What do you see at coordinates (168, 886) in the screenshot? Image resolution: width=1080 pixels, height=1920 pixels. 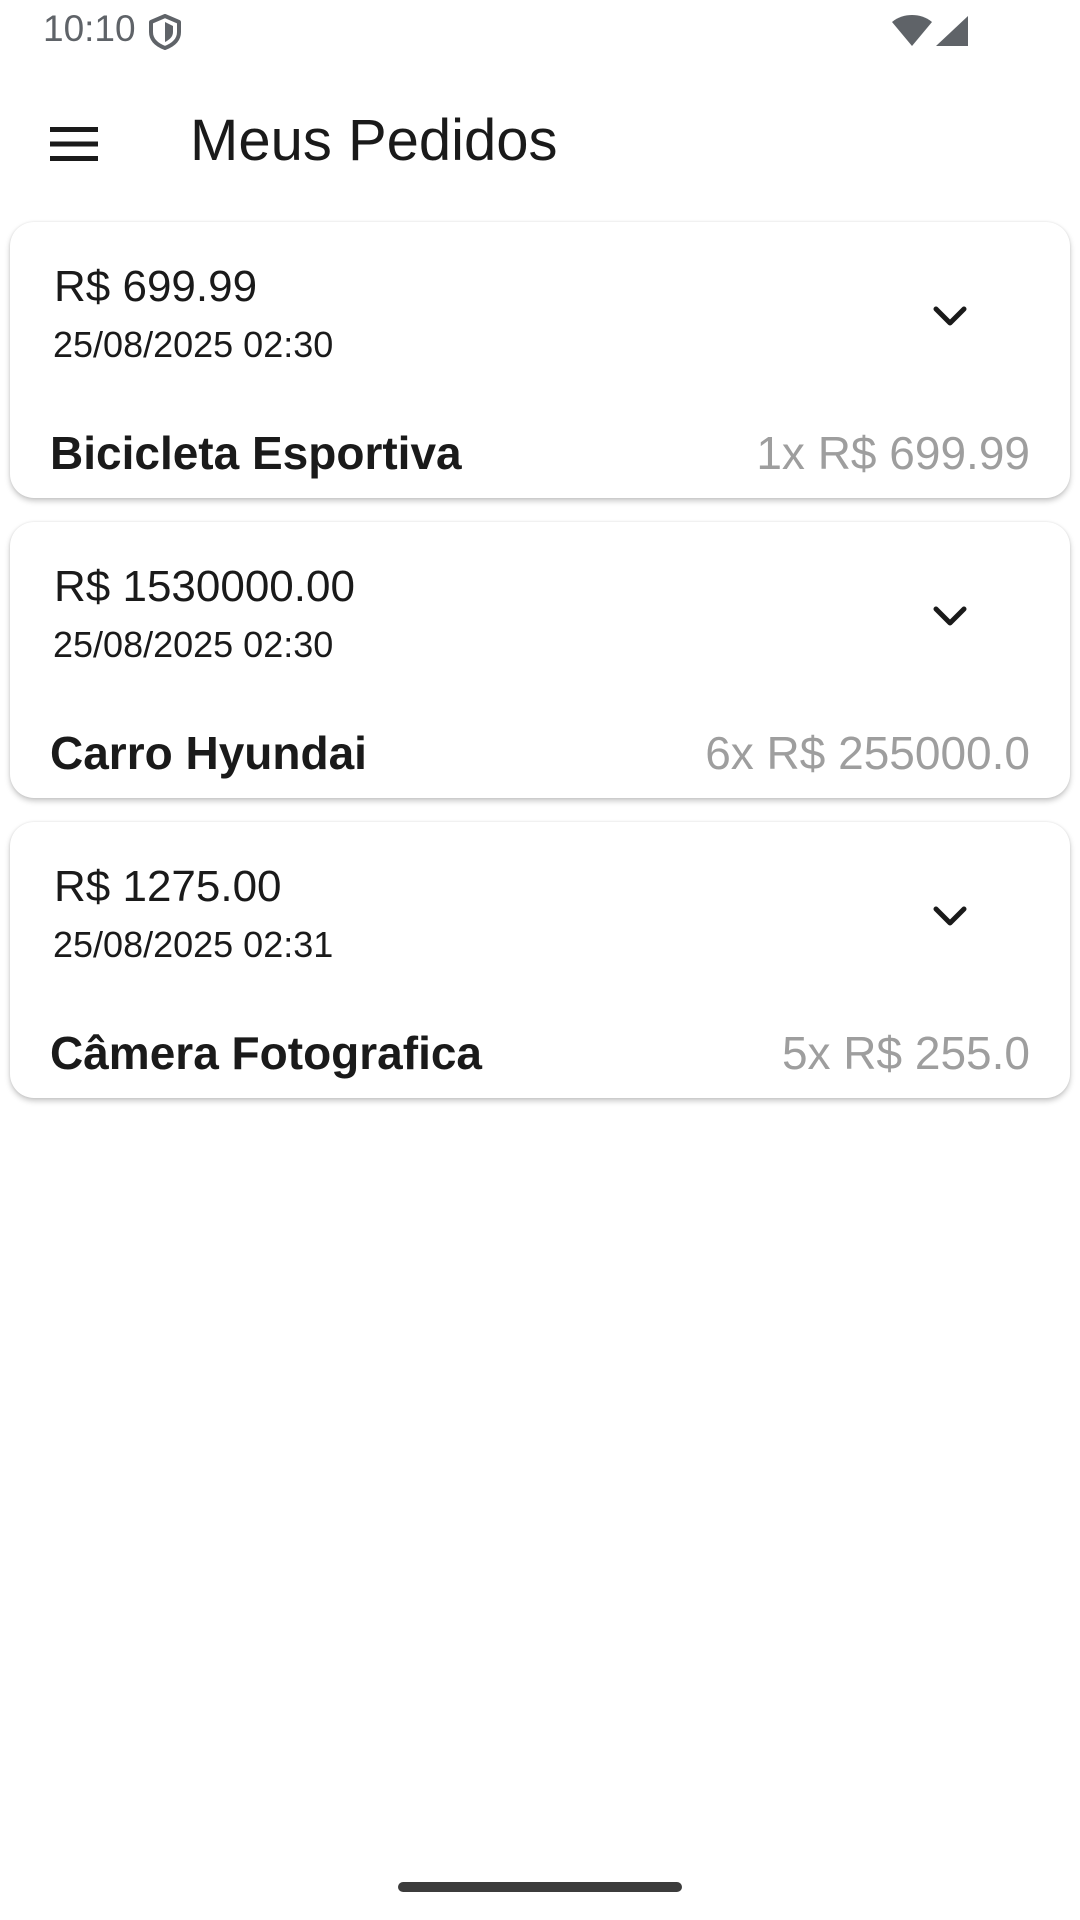 I see `order-total: R$ 1275.00` at bounding box center [168, 886].